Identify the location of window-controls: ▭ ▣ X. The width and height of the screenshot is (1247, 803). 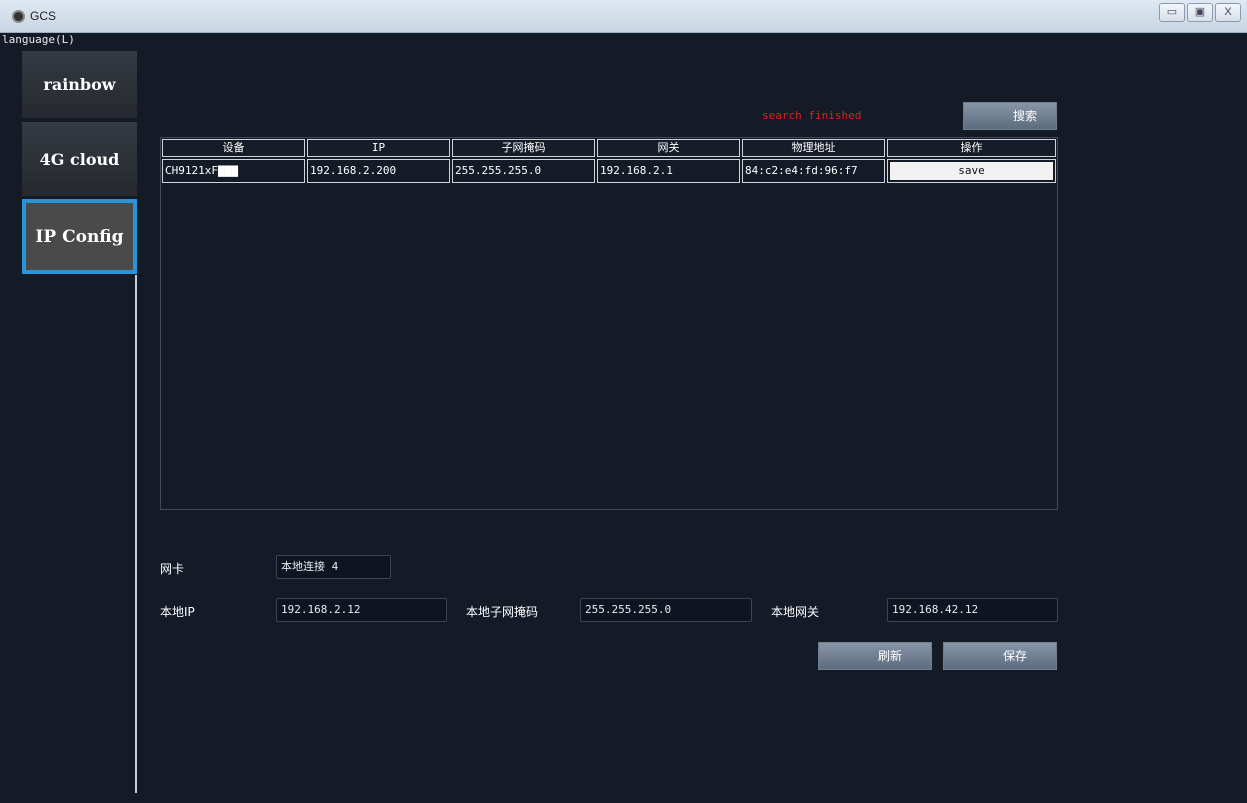
(1200, 12).